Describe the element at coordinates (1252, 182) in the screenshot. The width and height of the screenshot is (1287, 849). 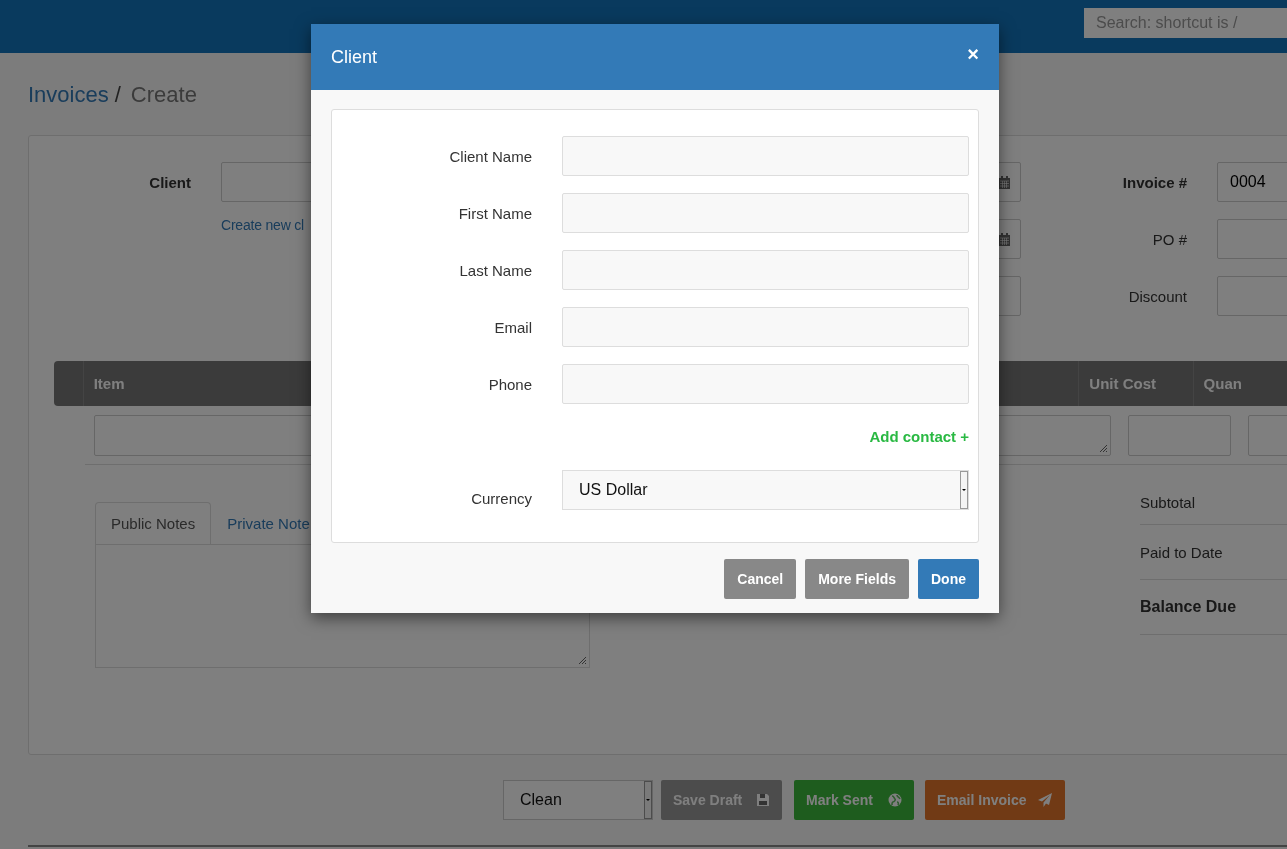
I see `text-field: 0004` at that location.